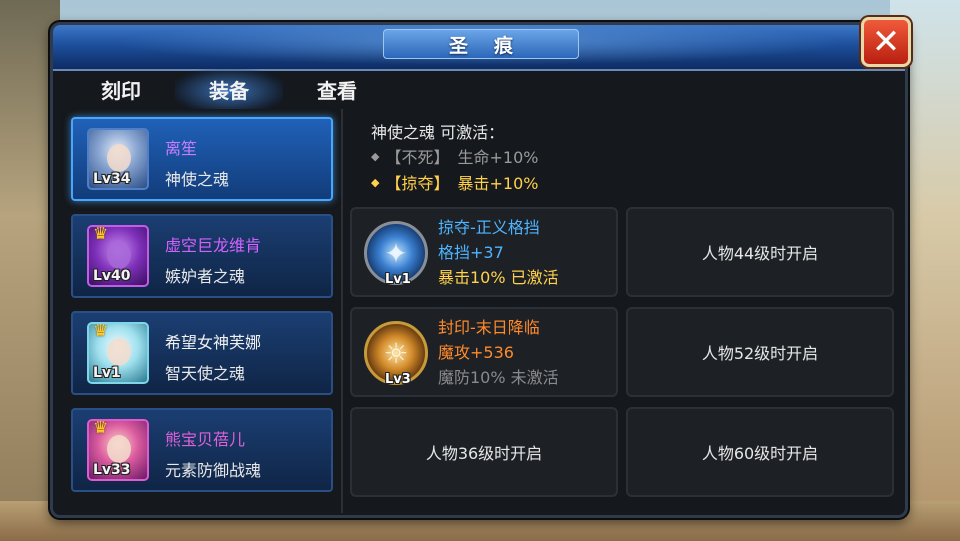 The width and height of the screenshot is (960, 541). Describe the element at coordinates (112, 179) in the screenshot. I see `hero-level: Lv34` at that location.